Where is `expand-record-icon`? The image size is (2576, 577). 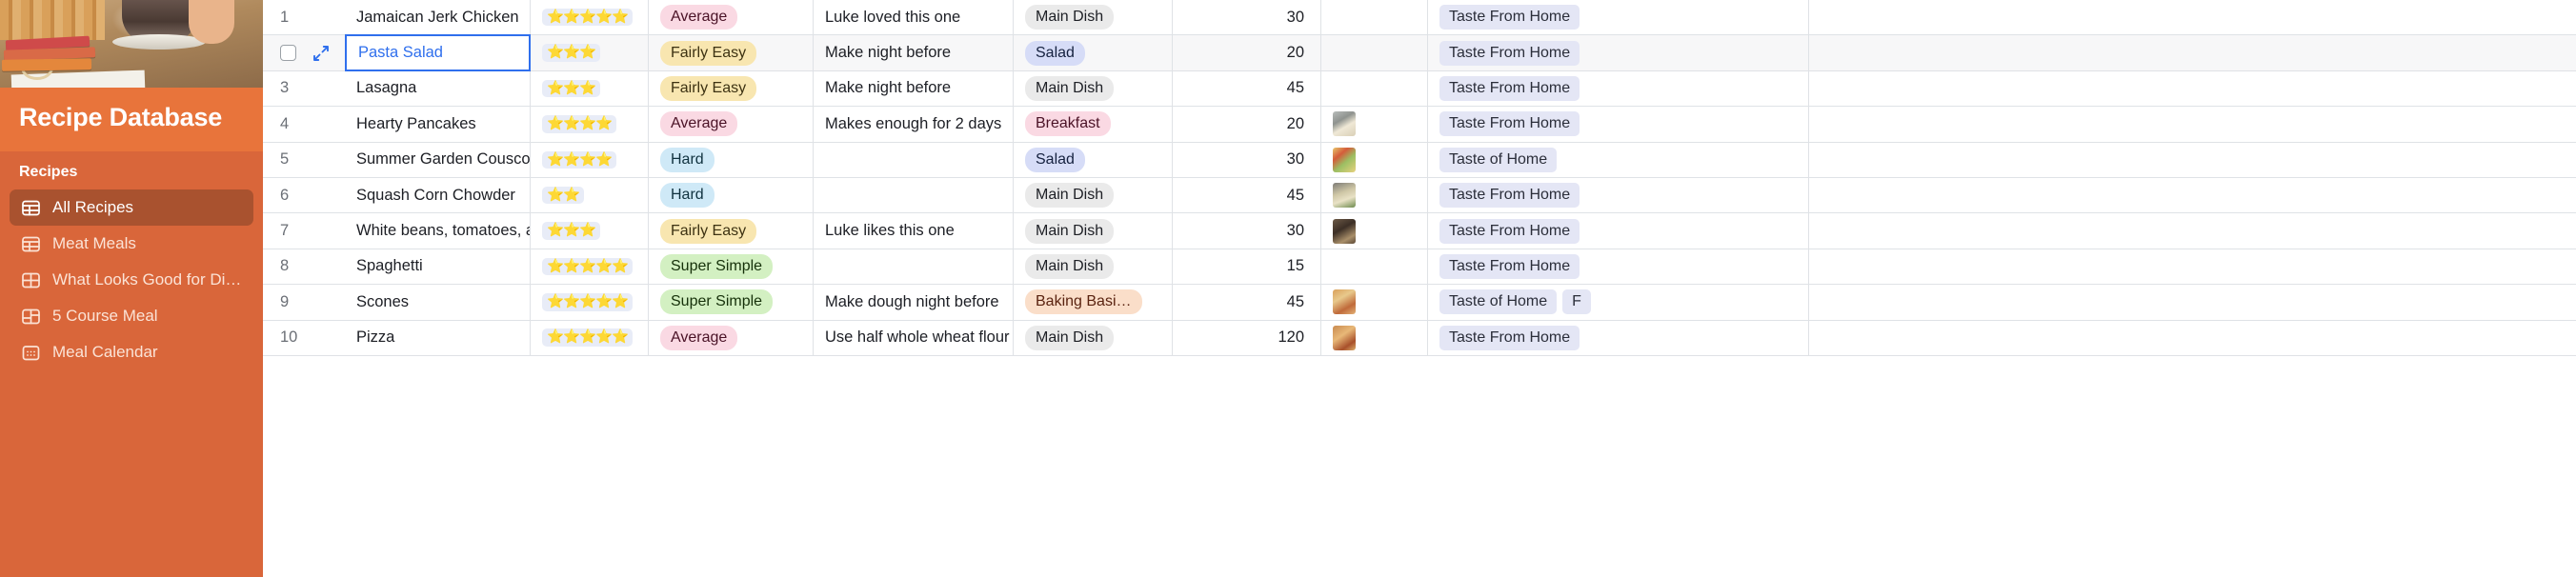 expand-record-icon is located at coordinates (321, 53).